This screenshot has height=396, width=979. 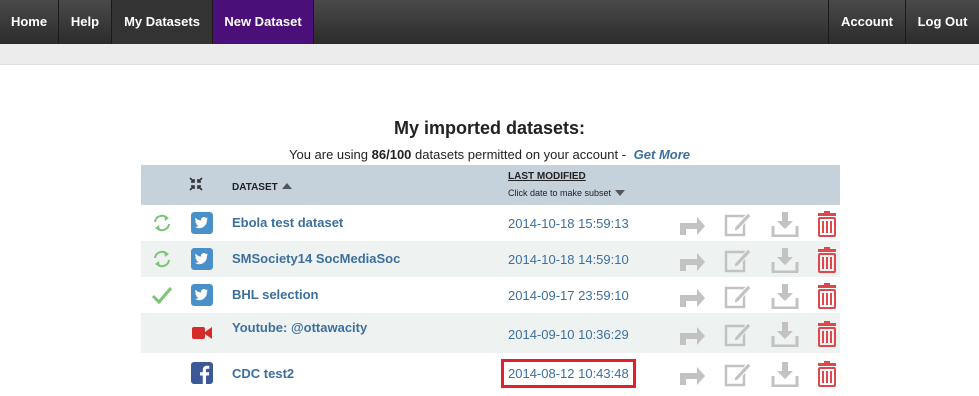 What do you see at coordinates (568, 334) in the screenshot?
I see `dataset-modified-date: 2014-09-10 10:36:29` at bounding box center [568, 334].